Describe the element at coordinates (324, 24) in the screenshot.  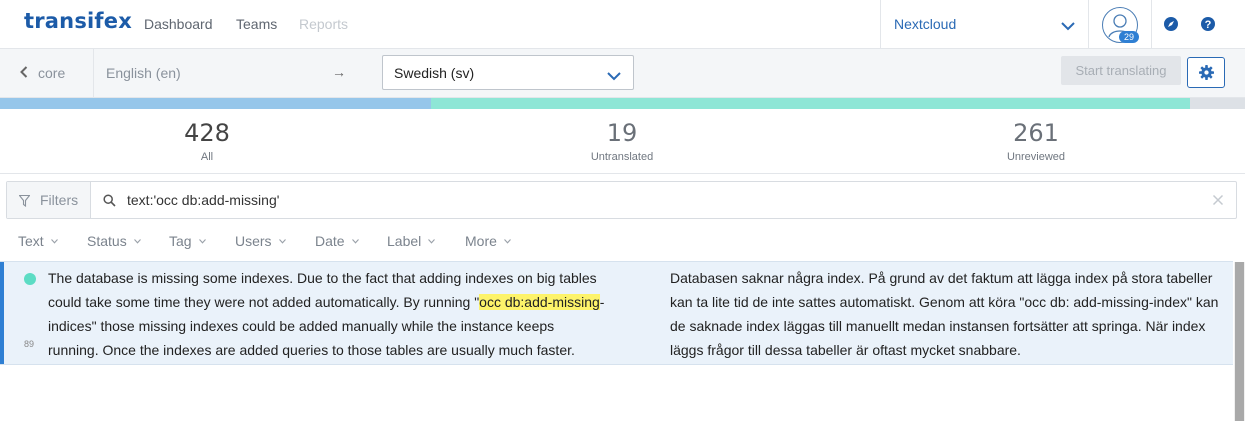
I see `nav-link-reports: Reports` at that location.